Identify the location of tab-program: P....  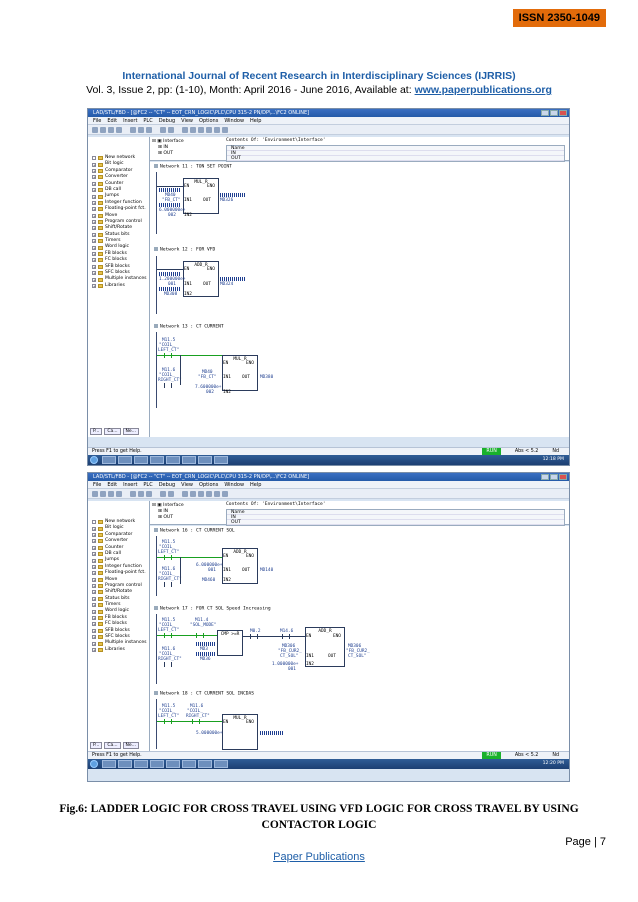
(96, 745).